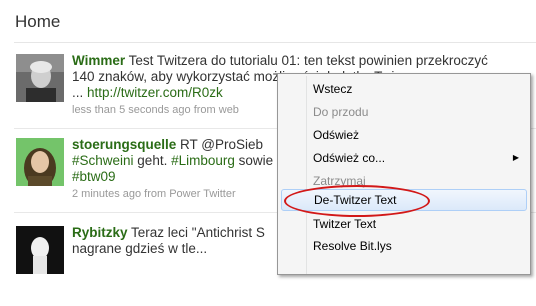 The width and height of the screenshot is (536, 306). What do you see at coordinates (355, 200) in the screenshot?
I see `menu-item-label: De-Twitzer Text` at bounding box center [355, 200].